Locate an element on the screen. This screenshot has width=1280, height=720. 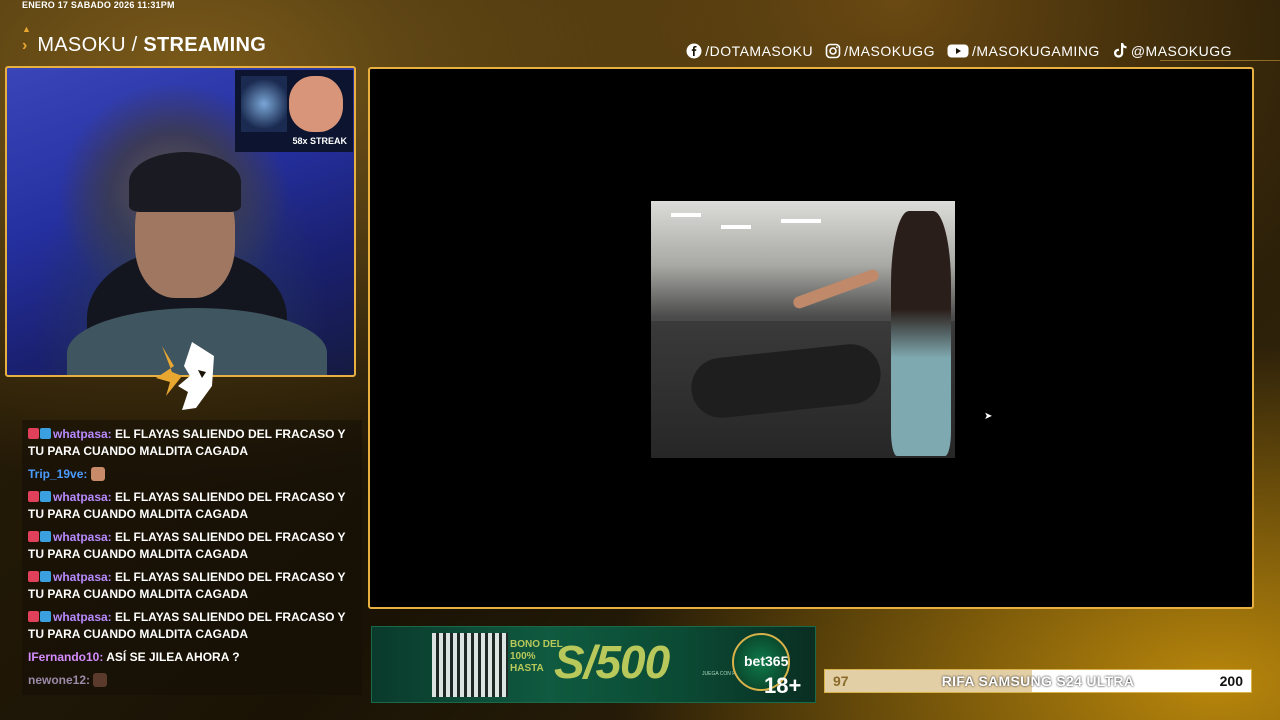
raffle-title: RIFA SAMSUNG S24 ULTRA is located at coordinates (1038, 681).